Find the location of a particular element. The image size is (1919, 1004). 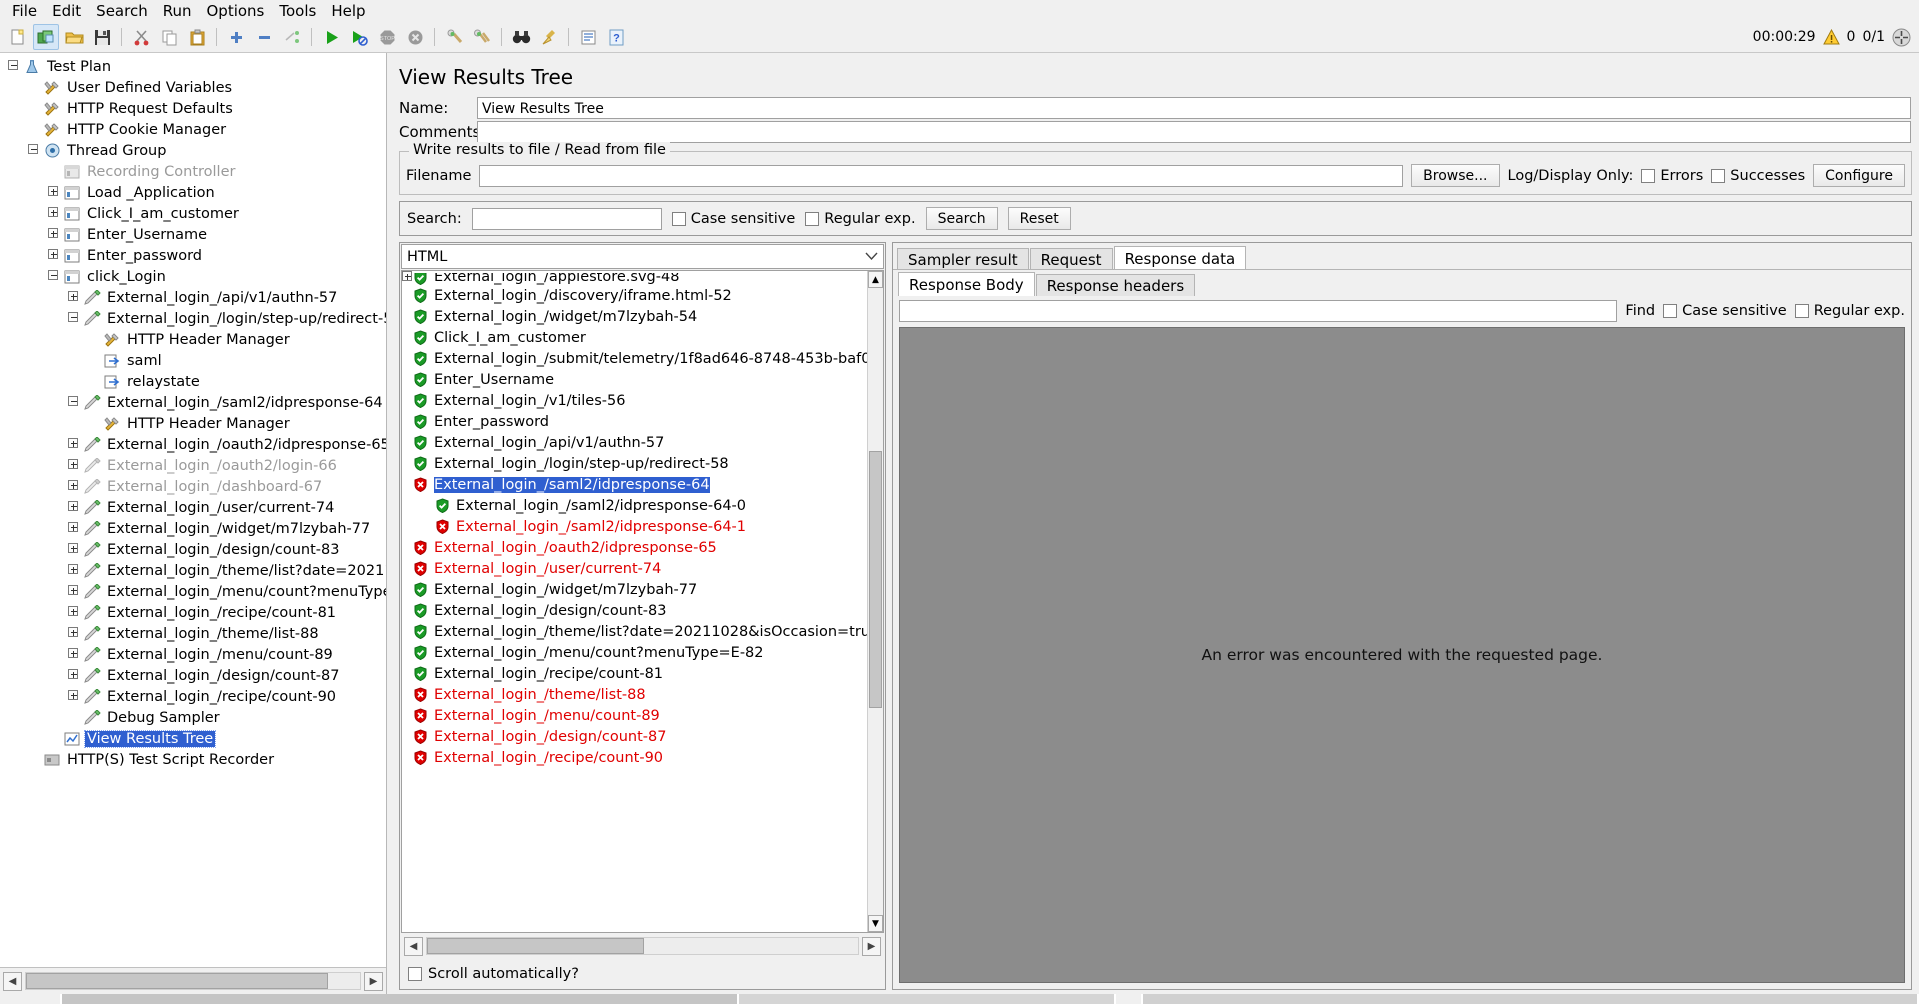

tree-node: User Defined Variables is located at coordinates (193, 87).